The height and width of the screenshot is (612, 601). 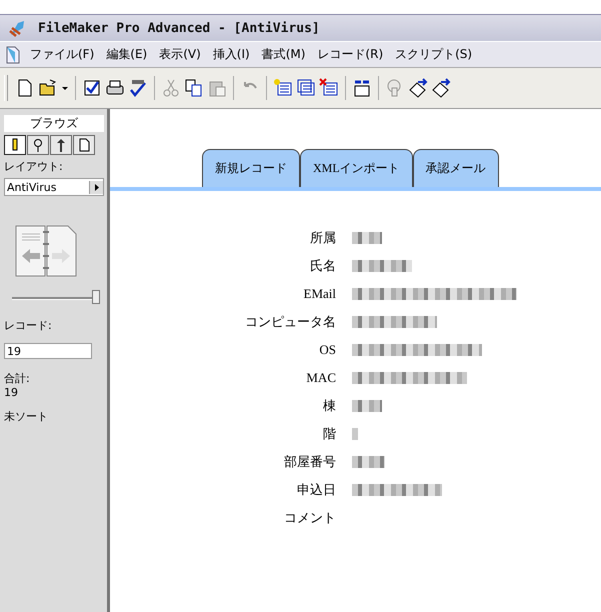 What do you see at coordinates (48, 351) in the screenshot?
I see `record-number-field: 19` at bounding box center [48, 351].